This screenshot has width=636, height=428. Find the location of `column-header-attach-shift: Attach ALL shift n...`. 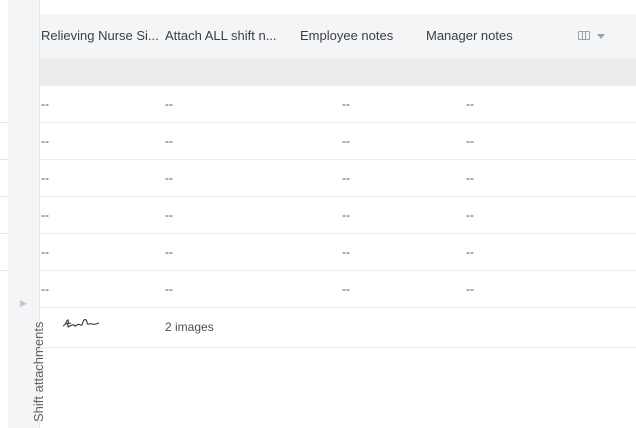

column-header-attach-shift: Attach ALL shift n... is located at coordinates (221, 36).